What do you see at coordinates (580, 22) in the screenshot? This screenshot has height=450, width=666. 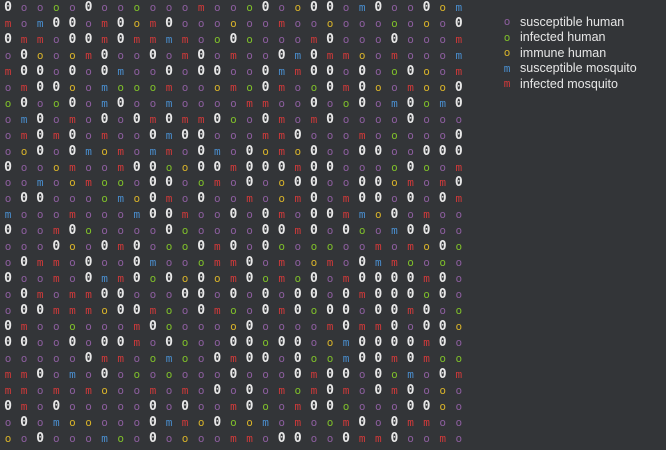 I see `legend-item-susceptible-human: o susceptible human` at bounding box center [580, 22].